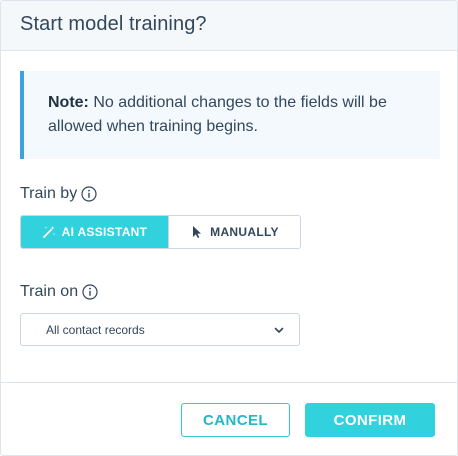 This screenshot has height=456, width=458. What do you see at coordinates (244, 232) in the screenshot?
I see `manually-label: MANUALLY` at bounding box center [244, 232].